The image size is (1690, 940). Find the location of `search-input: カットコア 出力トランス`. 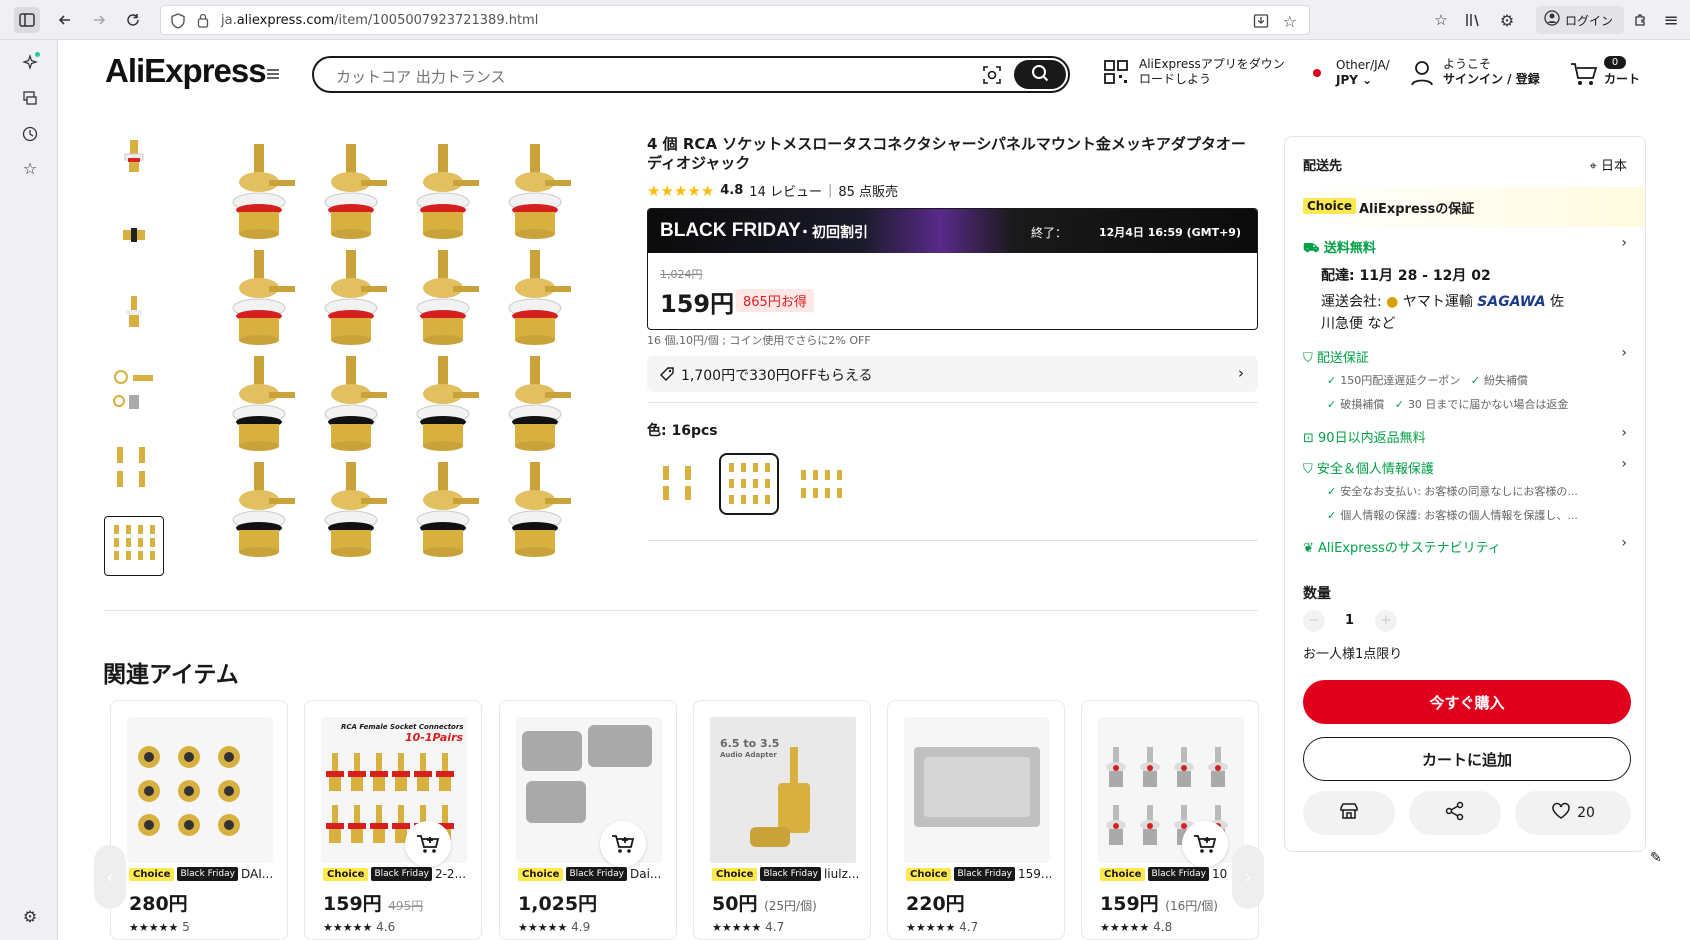

search-input: カットコア 出力トランス is located at coordinates (420, 76).